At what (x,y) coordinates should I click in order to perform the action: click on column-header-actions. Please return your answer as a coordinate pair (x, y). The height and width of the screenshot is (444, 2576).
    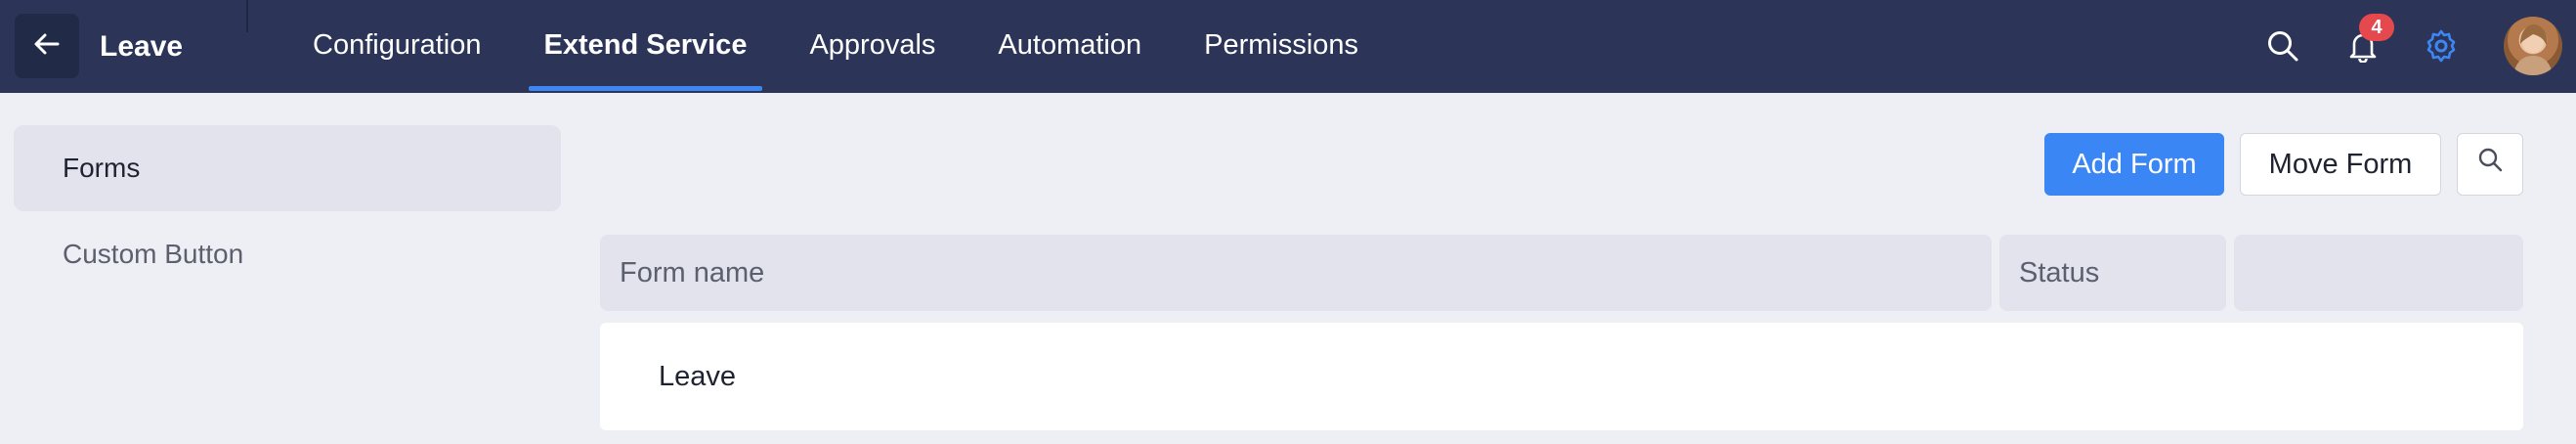
    Looking at the image, I should click on (2379, 273).